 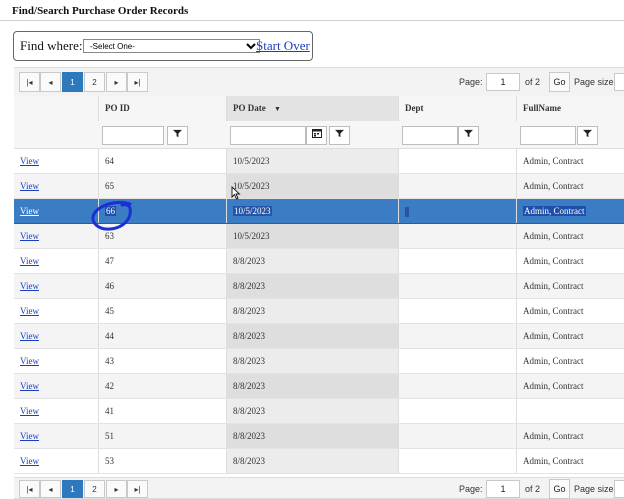 I want to click on fullname-filter-button, so click(x=587, y=135).